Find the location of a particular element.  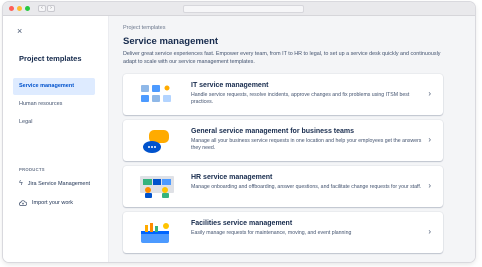

product-jira-service-management: ϟ Jira Service Management is located at coordinates (54, 183).